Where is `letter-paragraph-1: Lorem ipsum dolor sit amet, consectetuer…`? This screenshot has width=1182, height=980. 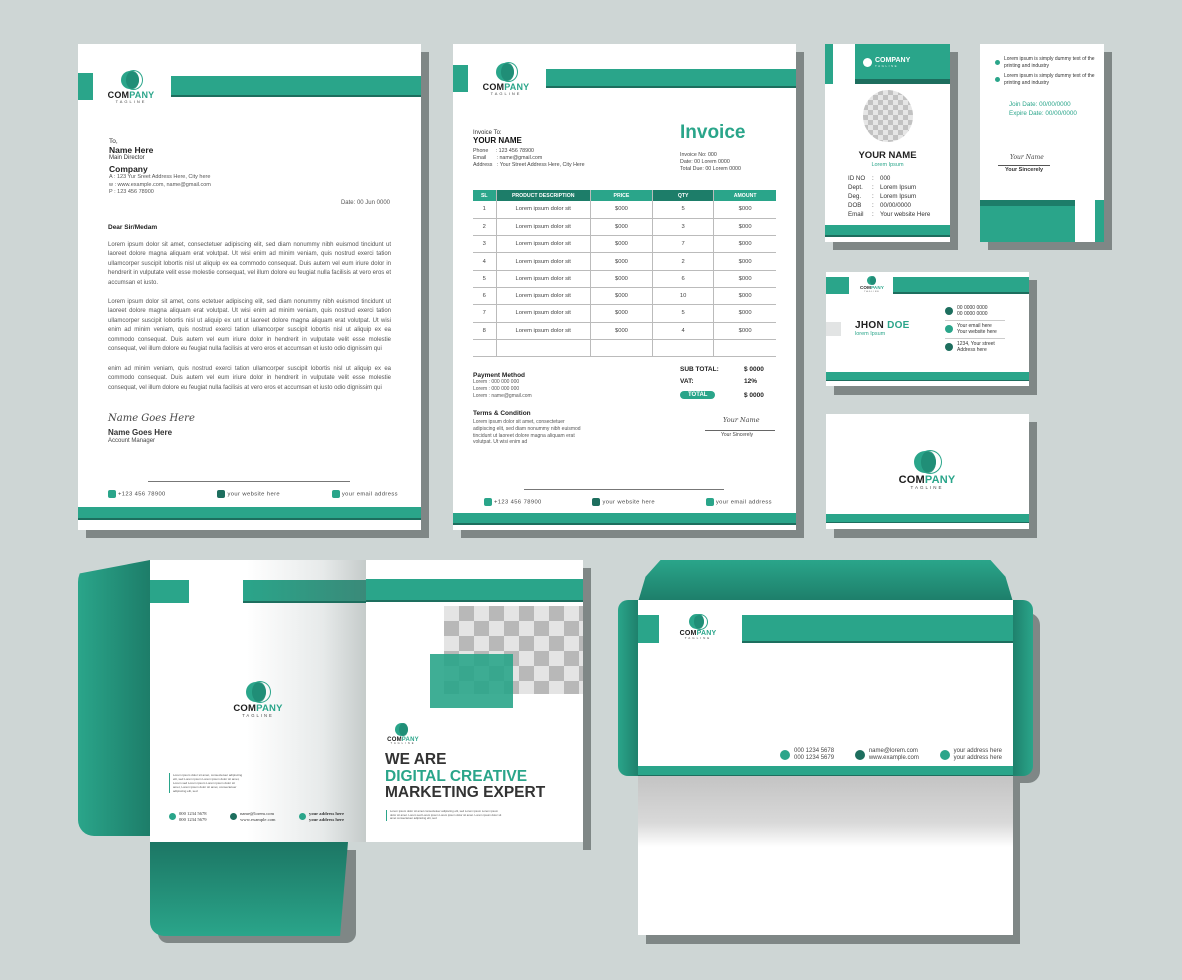
letter-paragraph-1: Lorem ipsum dolor sit amet, consectetuer… is located at coordinates (249, 264).